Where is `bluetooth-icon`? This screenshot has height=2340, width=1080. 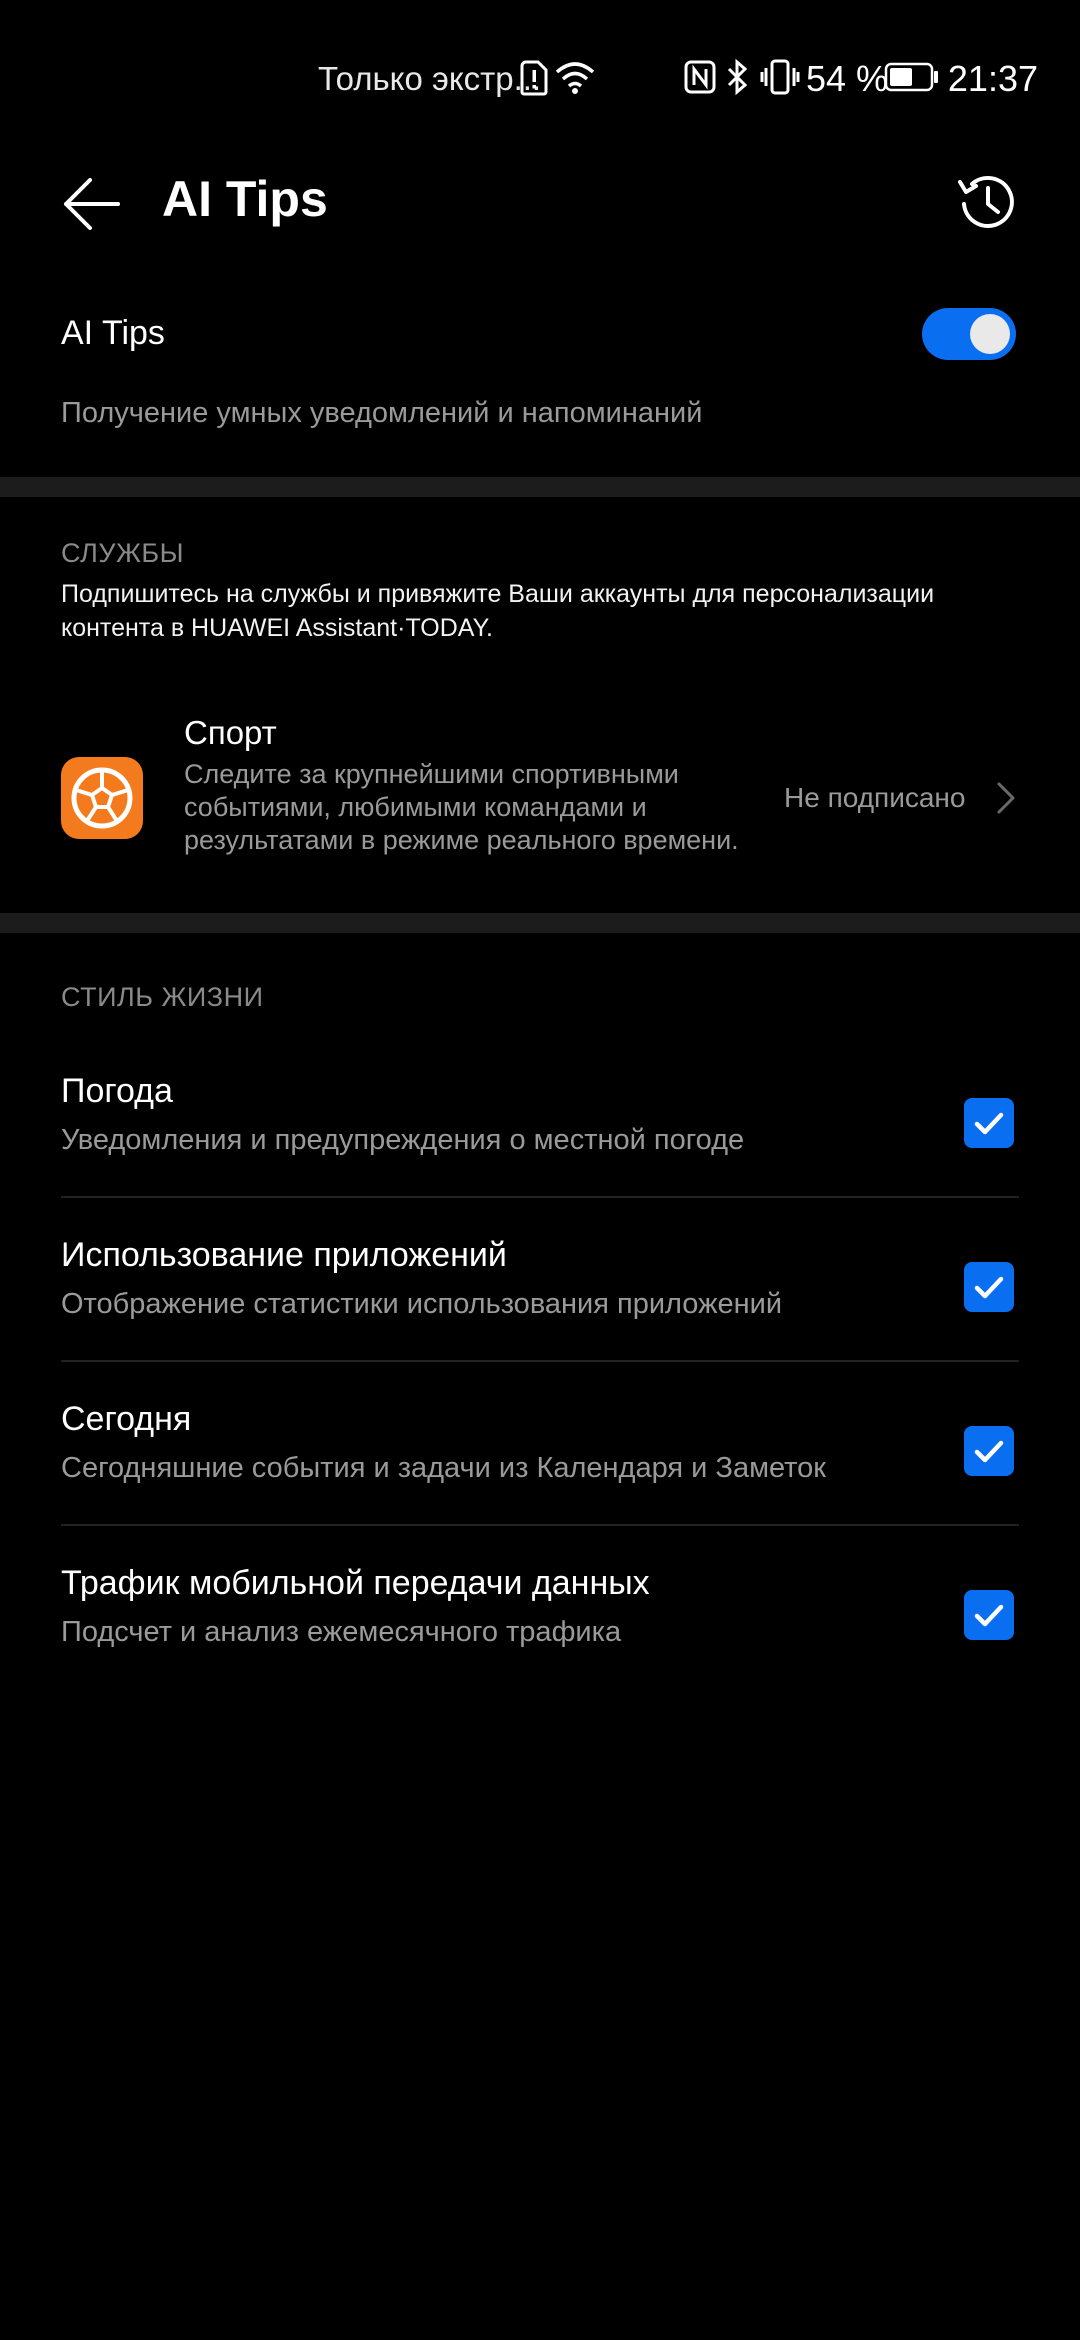
bluetooth-icon is located at coordinates (737, 77).